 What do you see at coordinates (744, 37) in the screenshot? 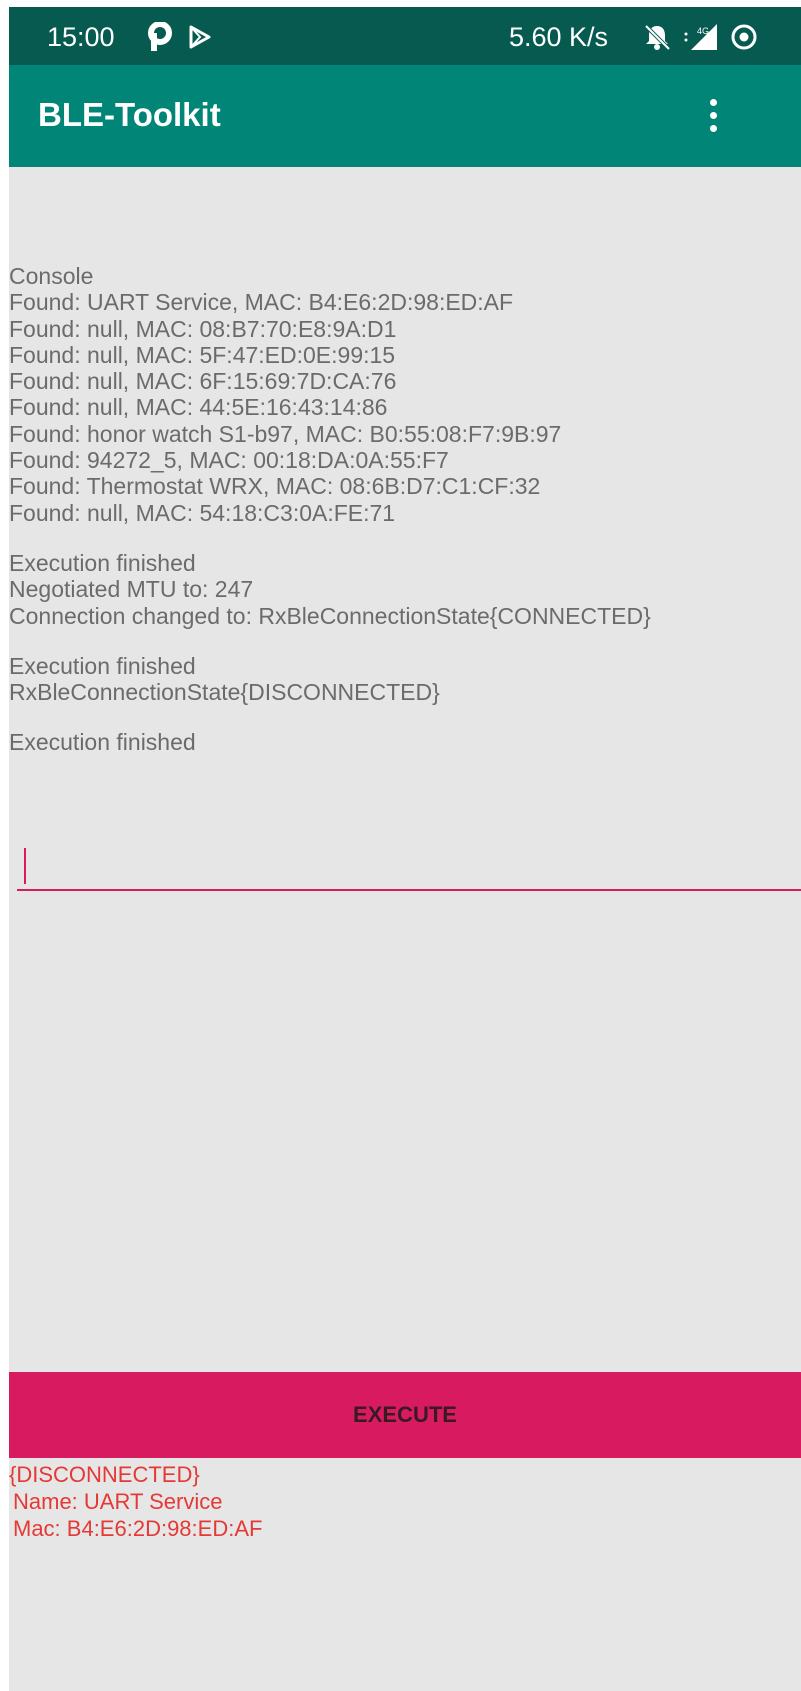
I see `sync-icon` at bounding box center [744, 37].